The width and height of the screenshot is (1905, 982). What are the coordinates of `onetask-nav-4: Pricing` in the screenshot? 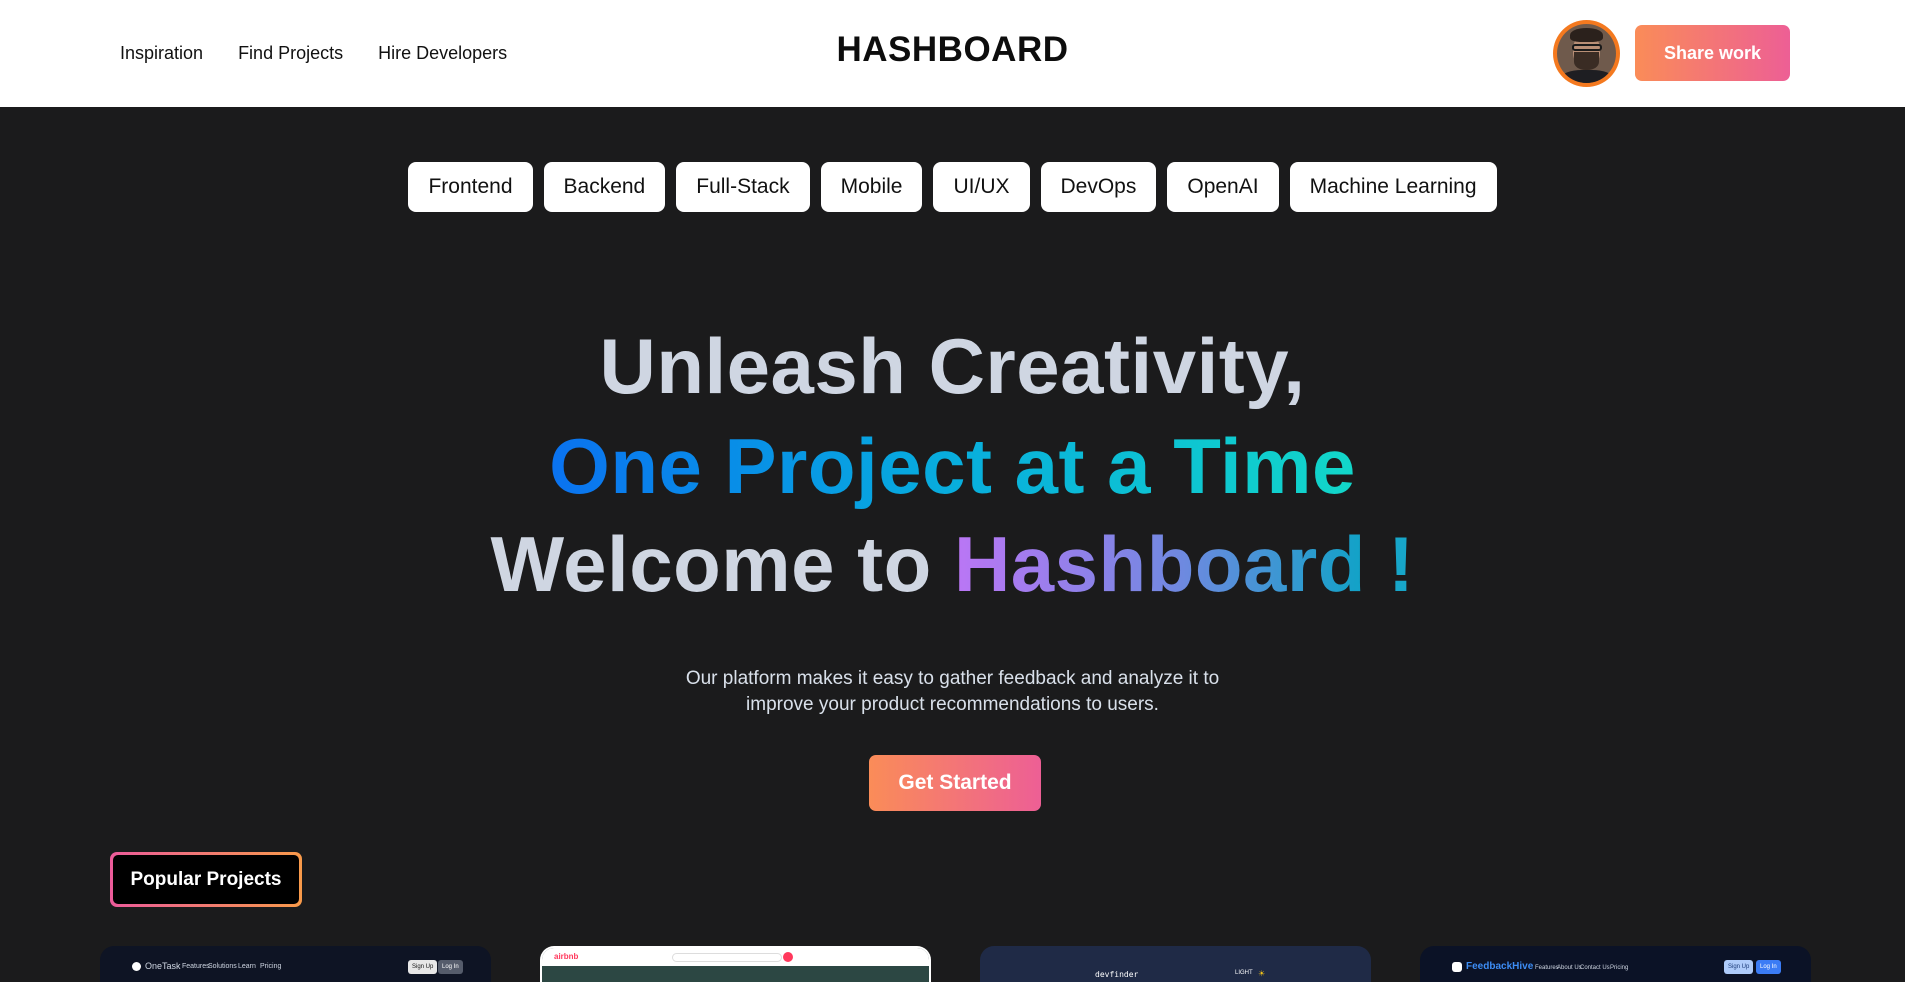 It's located at (271, 966).